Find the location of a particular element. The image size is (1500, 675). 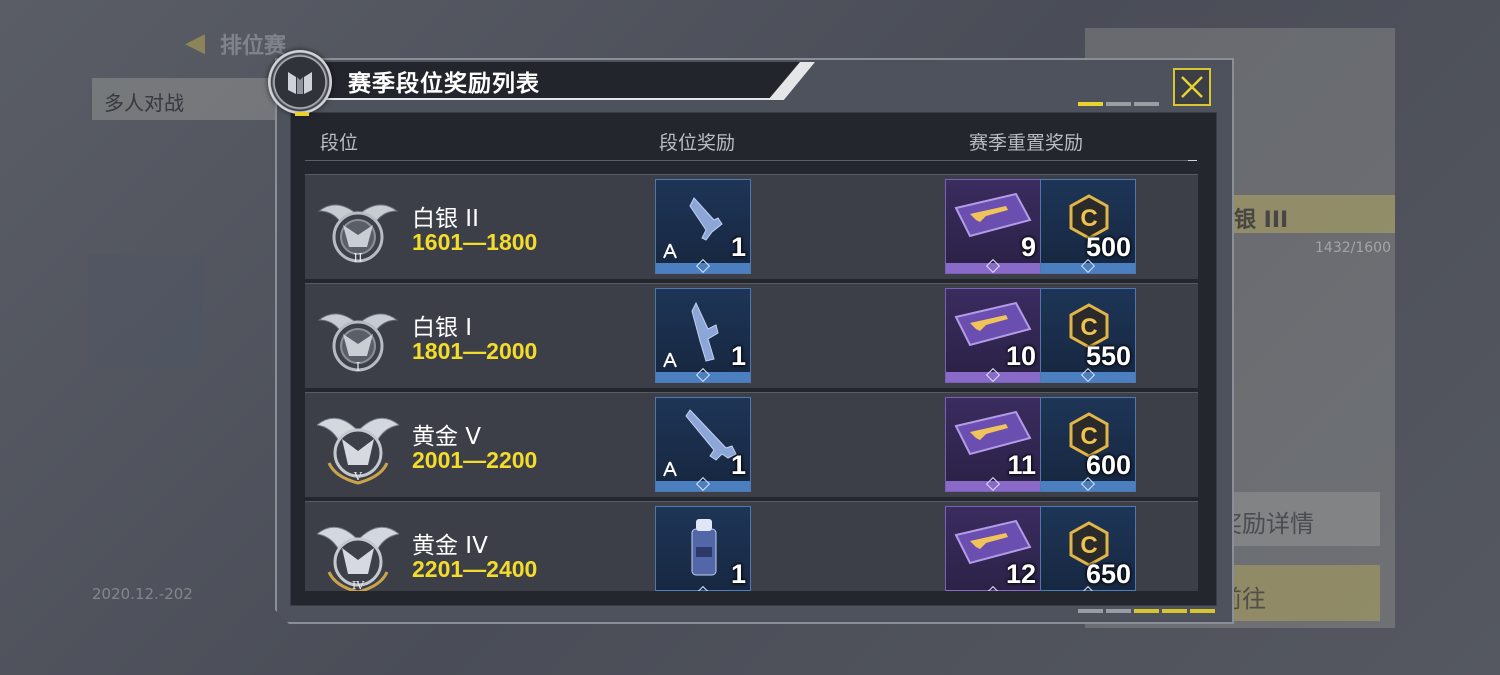

header-rank: 段位 is located at coordinates (339, 143).